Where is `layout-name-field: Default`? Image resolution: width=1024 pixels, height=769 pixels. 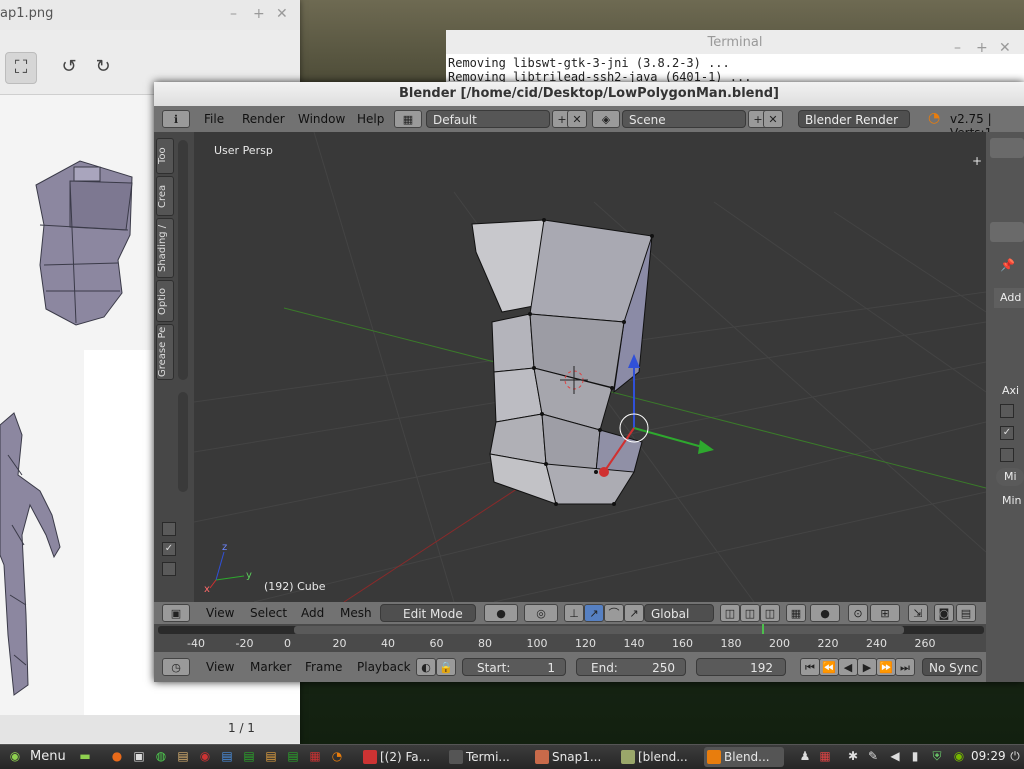 layout-name-field: Default is located at coordinates (488, 119).